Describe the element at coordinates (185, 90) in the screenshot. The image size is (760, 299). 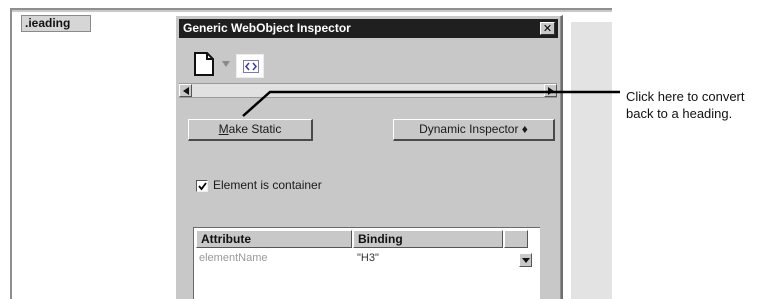
I see `scroll-left-icon` at that location.